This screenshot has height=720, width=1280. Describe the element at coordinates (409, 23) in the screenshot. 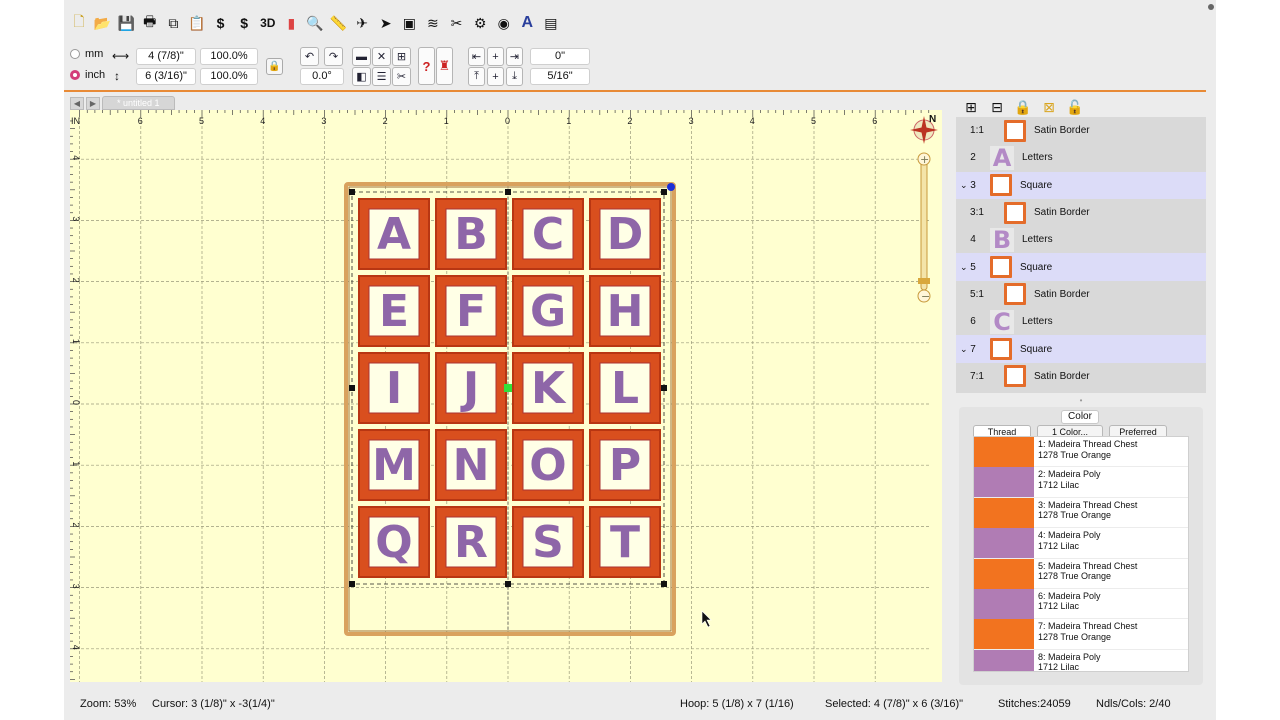

I see `hoop-button: ▣` at that location.